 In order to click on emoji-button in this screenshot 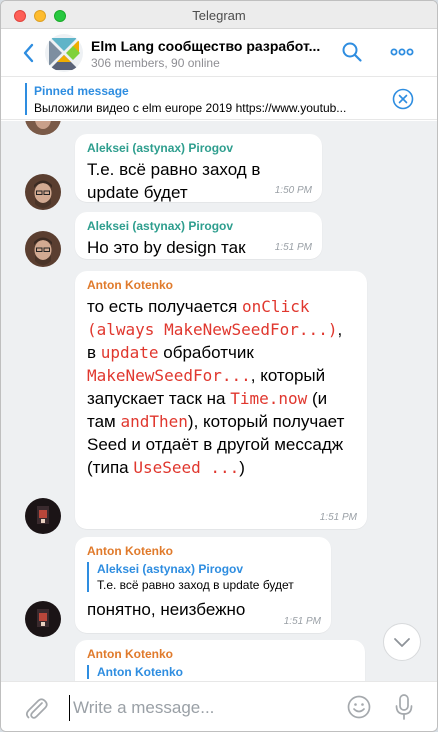, I will do `click(359, 707)`.